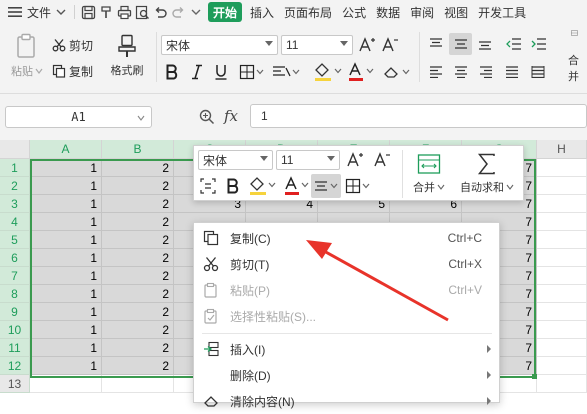 This screenshot has width=587, height=414. What do you see at coordinates (382, 160) in the screenshot?
I see `mini-decrease-font-button` at bounding box center [382, 160].